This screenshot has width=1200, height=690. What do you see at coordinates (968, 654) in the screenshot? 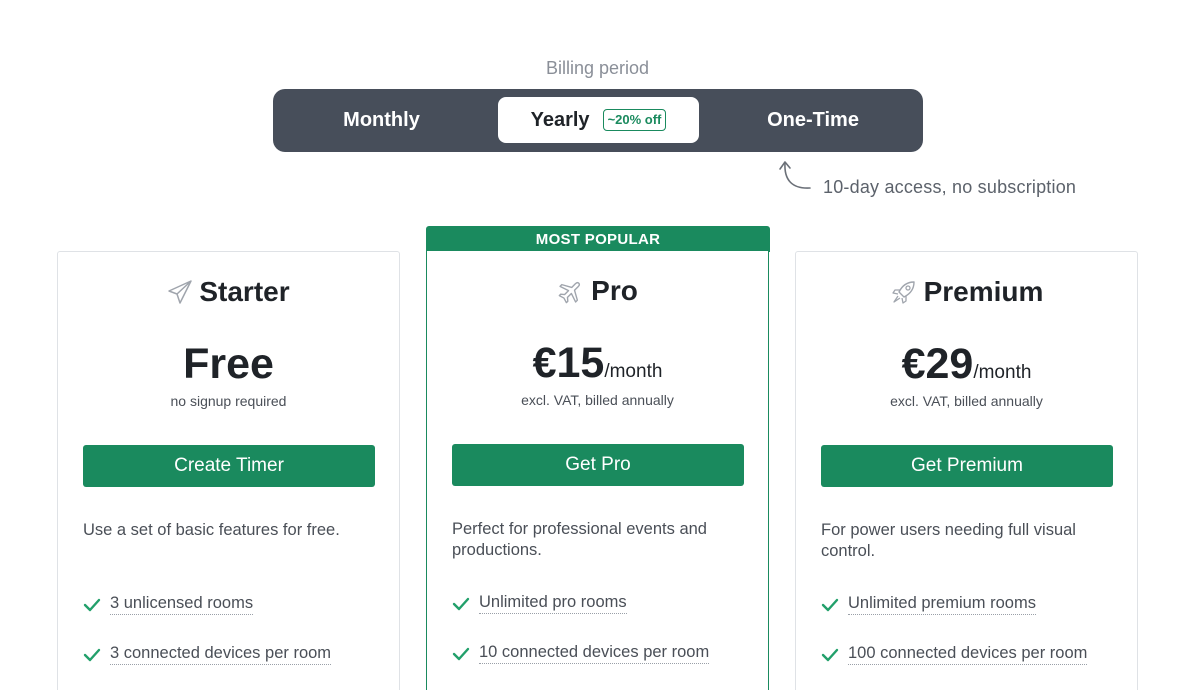
I see `feature-text: 100 connected devices per room` at bounding box center [968, 654].